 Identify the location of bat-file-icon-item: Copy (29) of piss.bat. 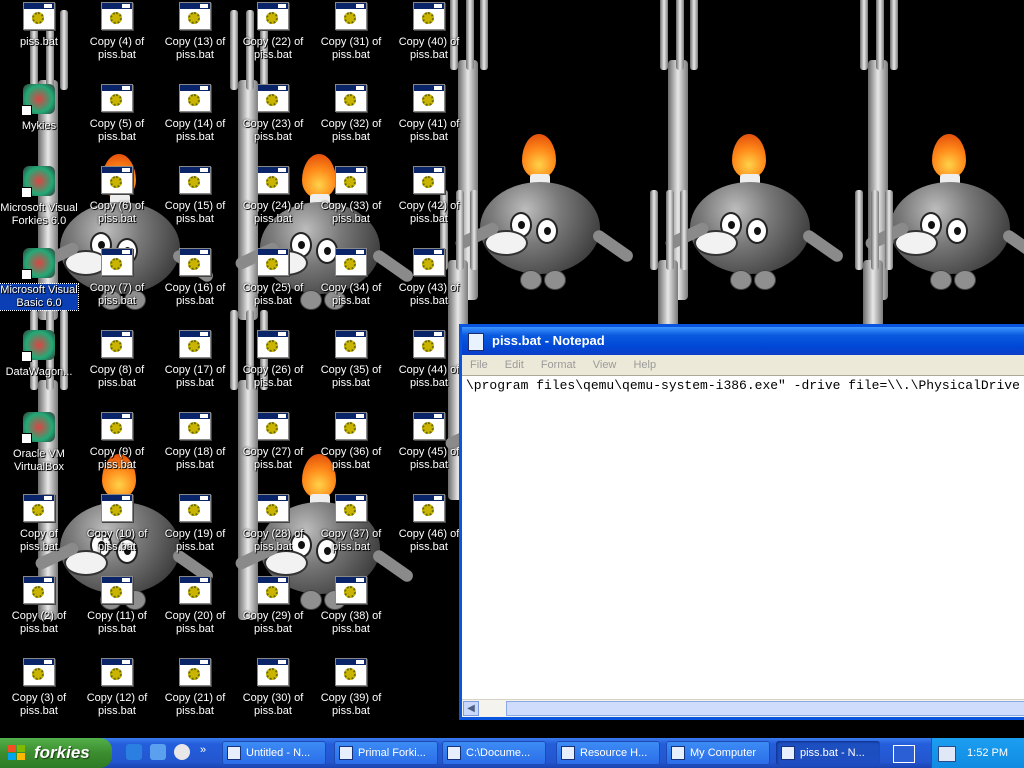
(273, 614).